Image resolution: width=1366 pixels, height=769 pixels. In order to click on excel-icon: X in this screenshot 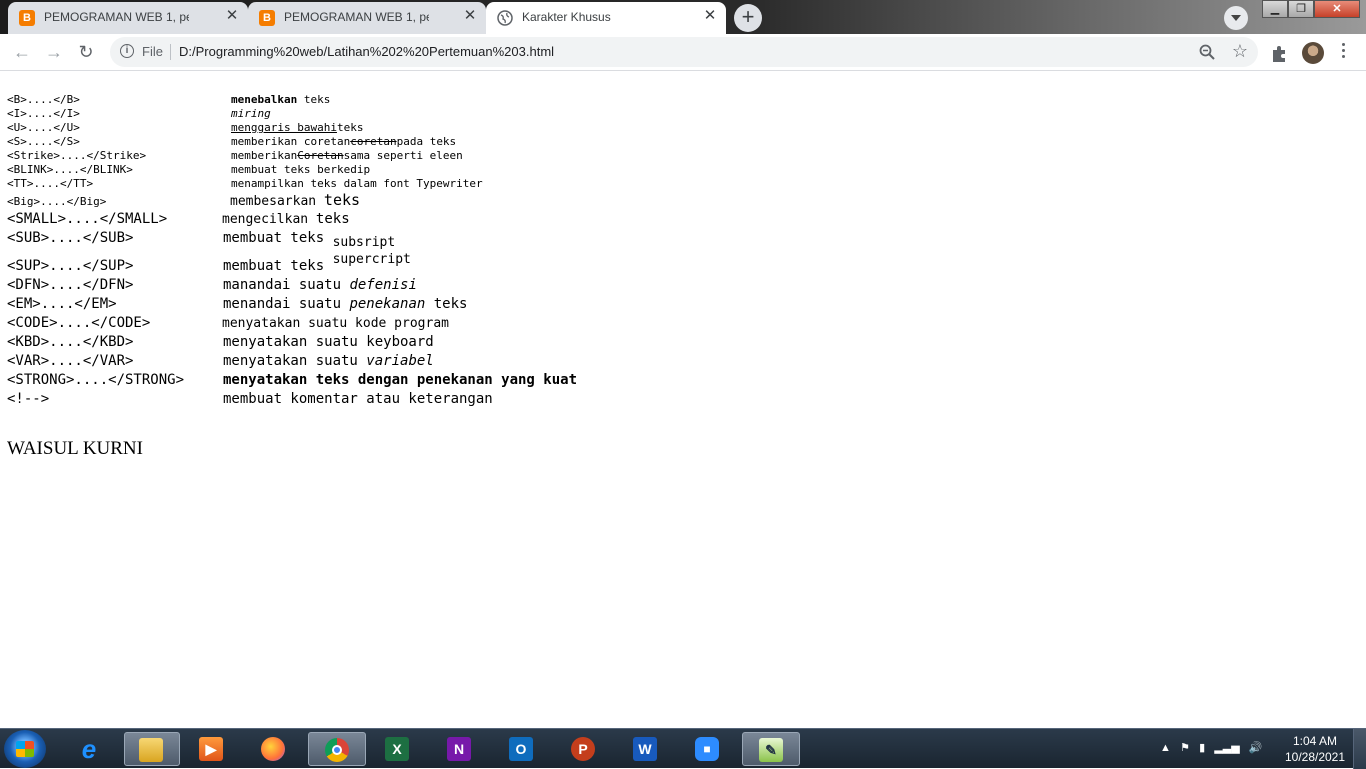, I will do `click(397, 749)`.